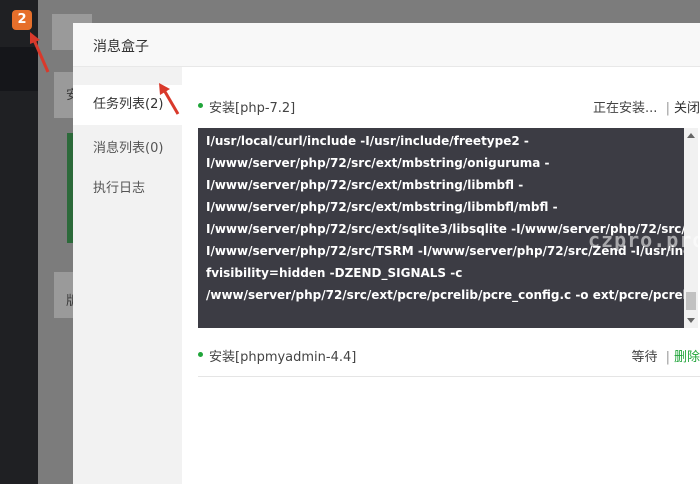 The height and width of the screenshot is (484, 700). What do you see at coordinates (449, 355) in the screenshot?
I see `task-row: 安装[phpmyadmin-4.4] 等待 | 删除` at bounding box center [449, 355].